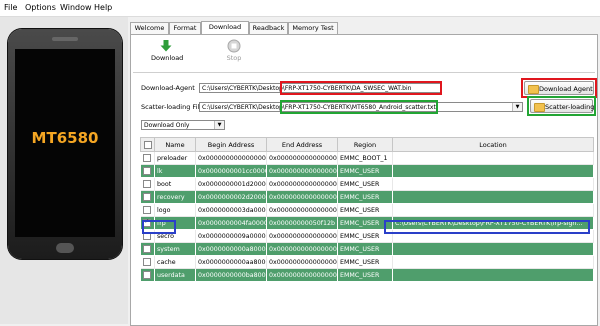 The width and height of the screenshot is (600, 326). What do you see at coordinates (175, 210) in the screenshot?
I see `cell-name: logo` at bounding box center [175, 210].